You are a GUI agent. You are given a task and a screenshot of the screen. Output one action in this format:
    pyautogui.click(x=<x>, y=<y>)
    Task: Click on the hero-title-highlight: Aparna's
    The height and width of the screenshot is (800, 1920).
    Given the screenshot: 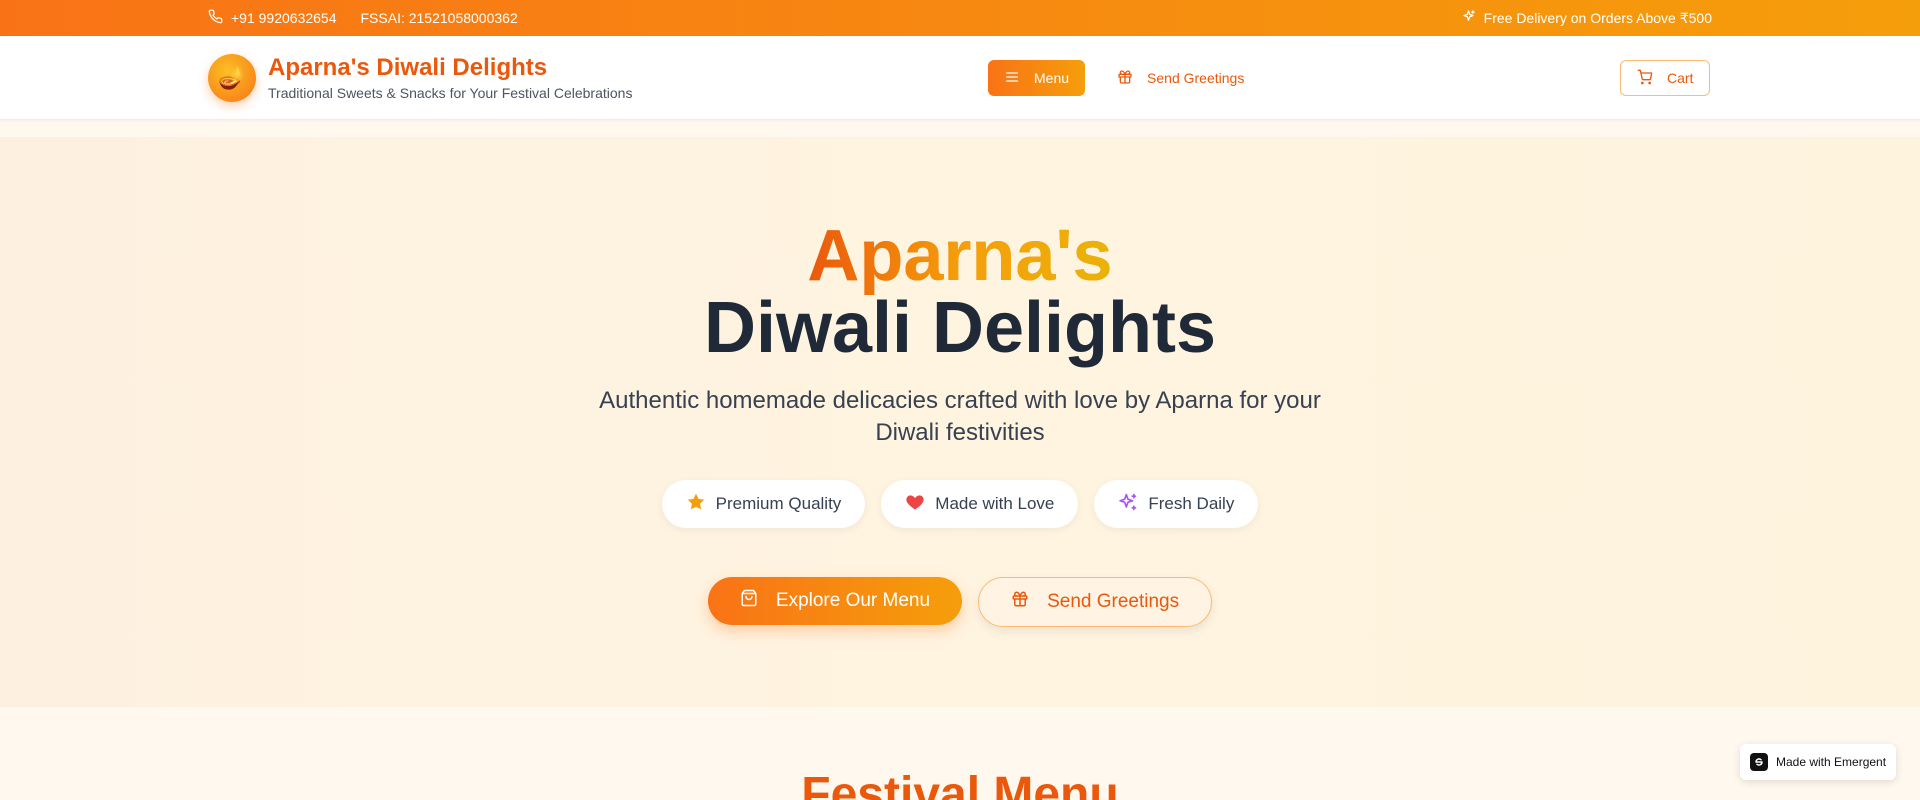 What is the action you would take?
    pyautogui.click(x=960, y=256)
    